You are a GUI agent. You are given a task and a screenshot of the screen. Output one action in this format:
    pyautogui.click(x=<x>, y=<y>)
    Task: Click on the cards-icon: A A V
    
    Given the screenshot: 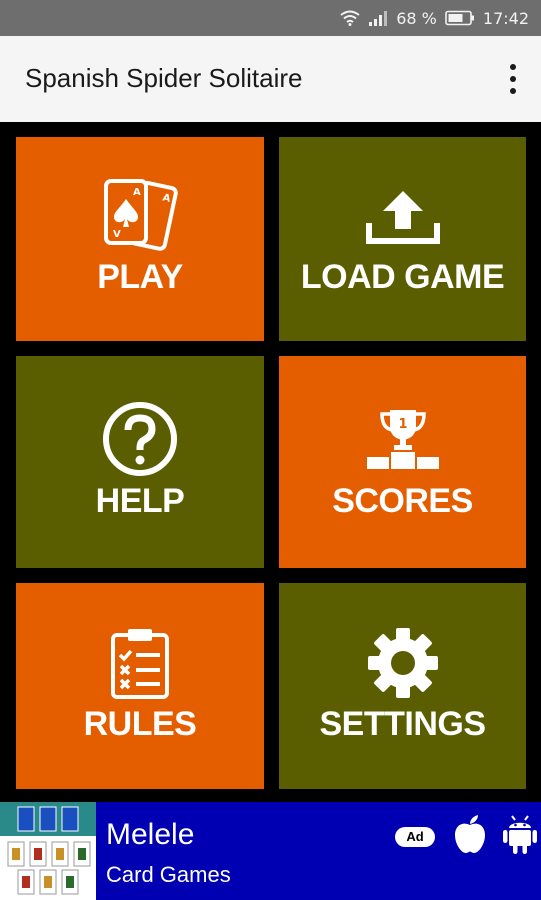 What is the action you would take?
    pyautogui.click(x=140, y=216)
    